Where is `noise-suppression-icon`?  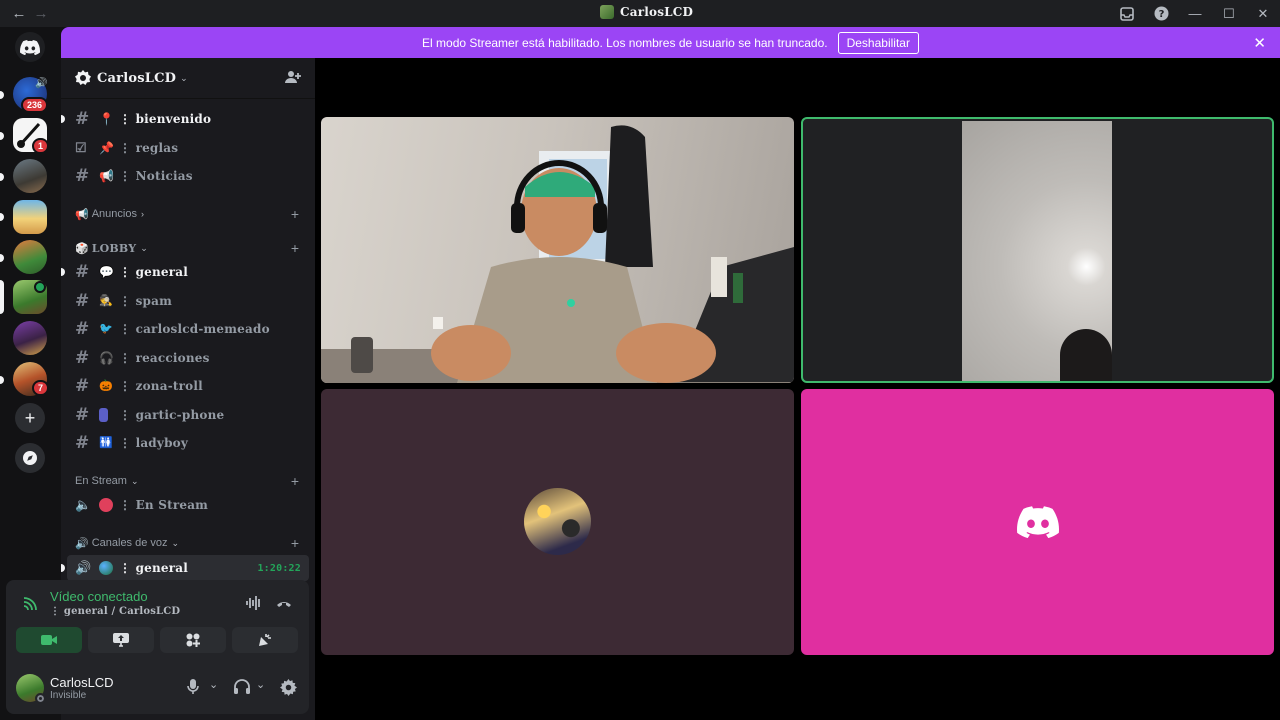 noise-suppression-icon is located at coordinates (254, 605).